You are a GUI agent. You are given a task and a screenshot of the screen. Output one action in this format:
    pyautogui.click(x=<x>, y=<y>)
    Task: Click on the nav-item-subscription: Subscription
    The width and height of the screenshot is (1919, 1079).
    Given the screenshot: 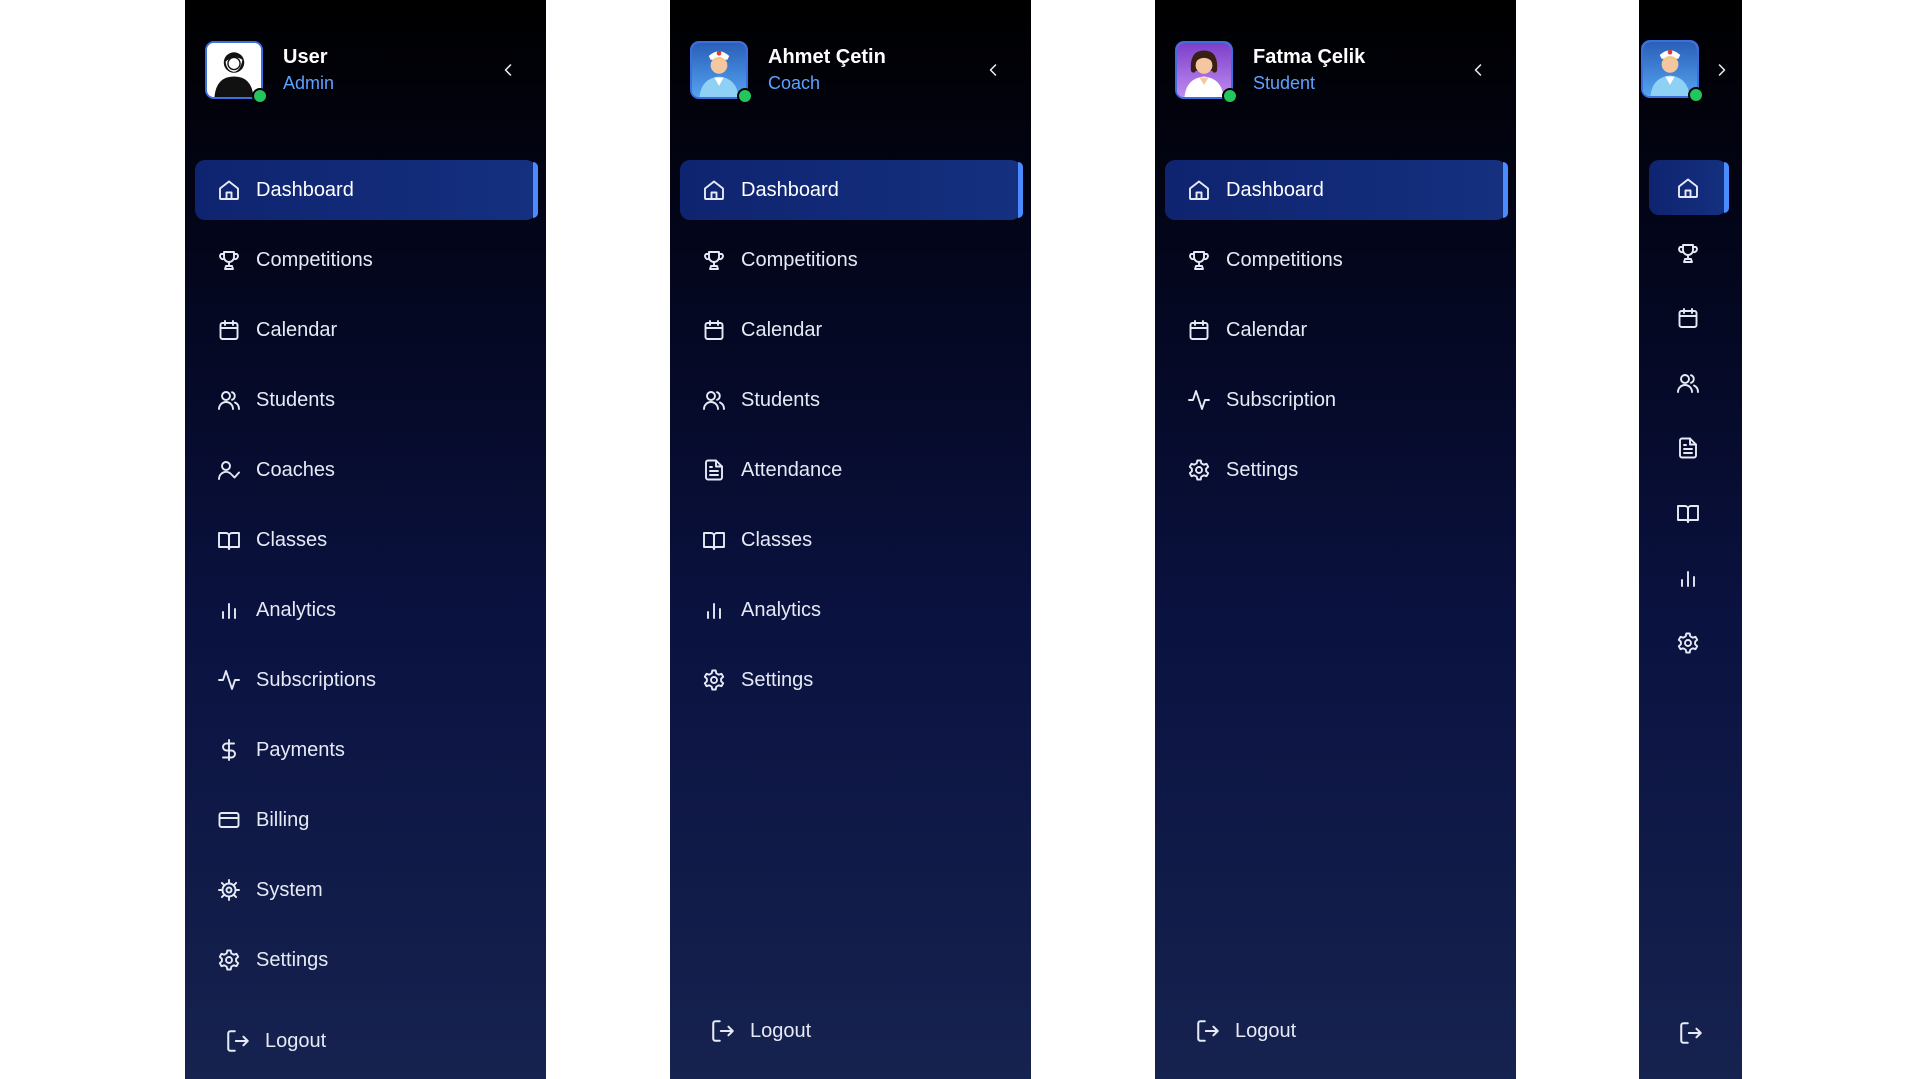 What is the action you would take?
    pyautogui.click(x=1335, y=400)
    